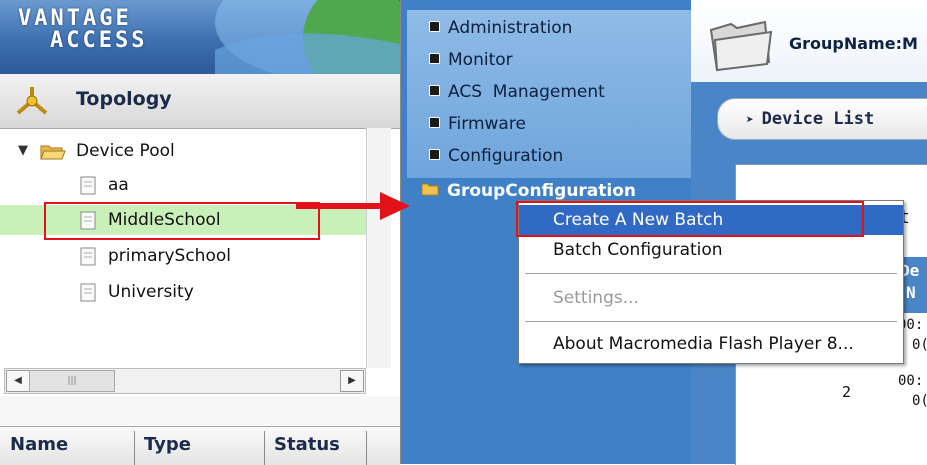 This screenshot has width=927, height=465. Describe the element at coordinates (638, 250) in the screenshot. I see `menu-label: Batch Configuration` at that location.